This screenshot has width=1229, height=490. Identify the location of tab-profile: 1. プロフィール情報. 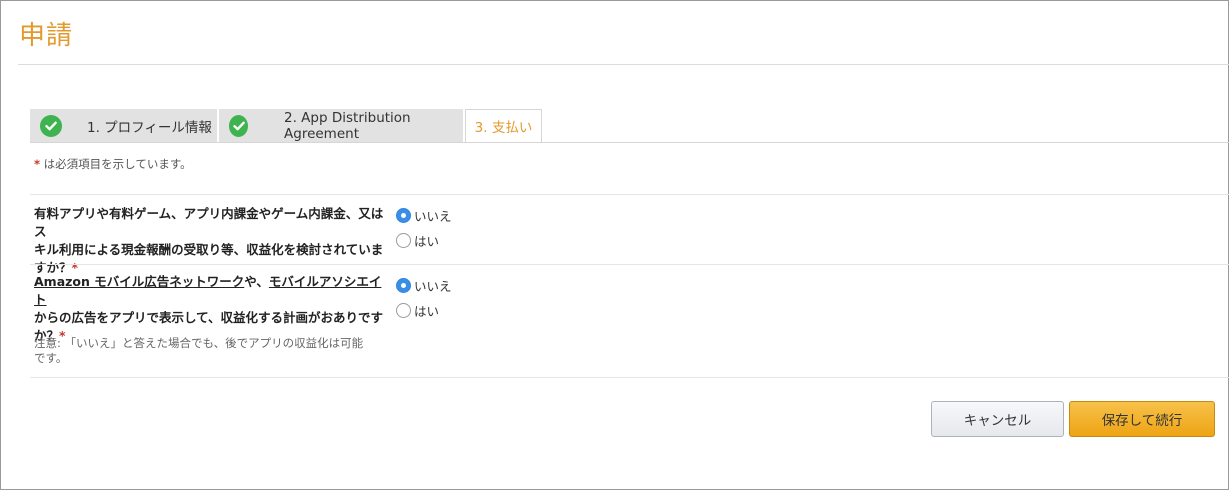
(123, 126).